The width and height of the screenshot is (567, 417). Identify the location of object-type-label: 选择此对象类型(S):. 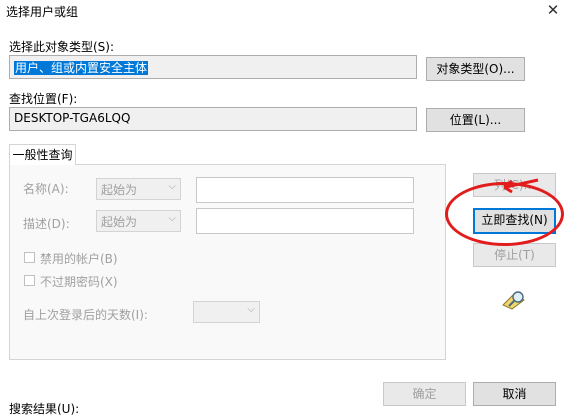
(62, 47).